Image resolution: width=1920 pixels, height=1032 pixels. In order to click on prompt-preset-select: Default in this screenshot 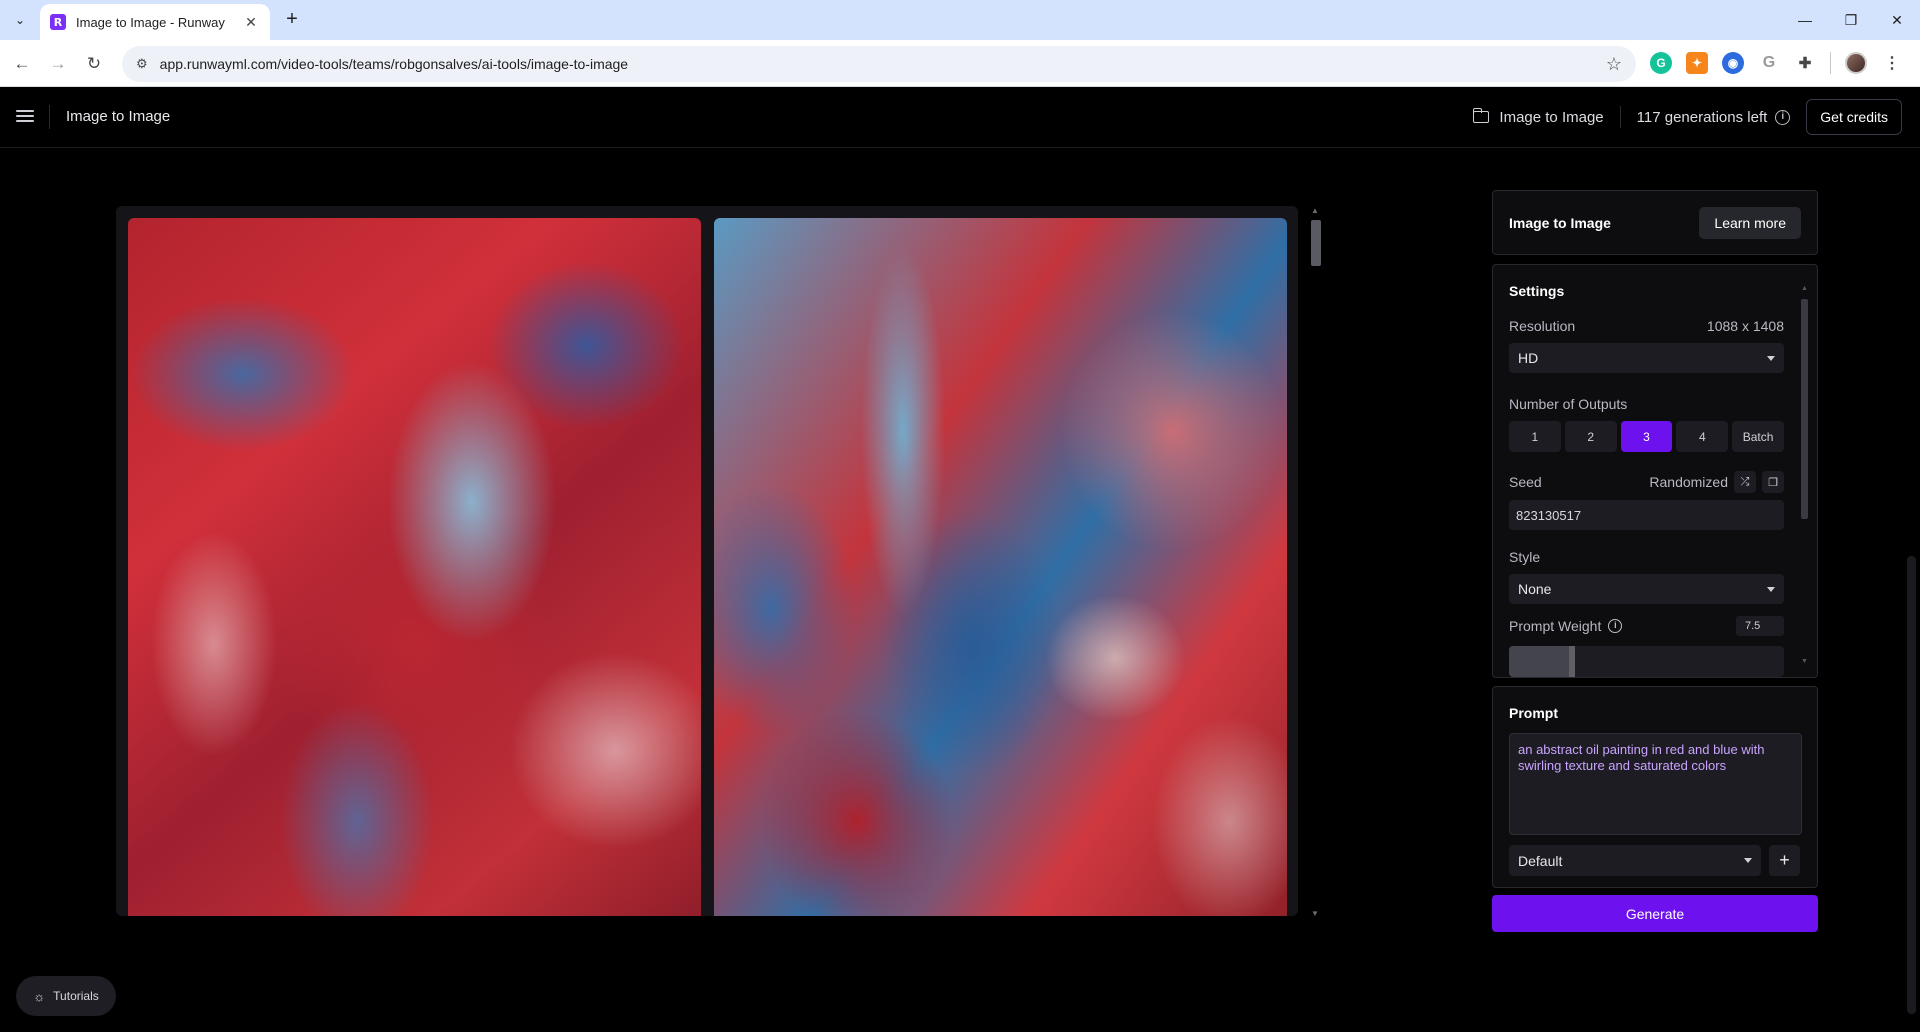, I will do `click(1635, 860)`.